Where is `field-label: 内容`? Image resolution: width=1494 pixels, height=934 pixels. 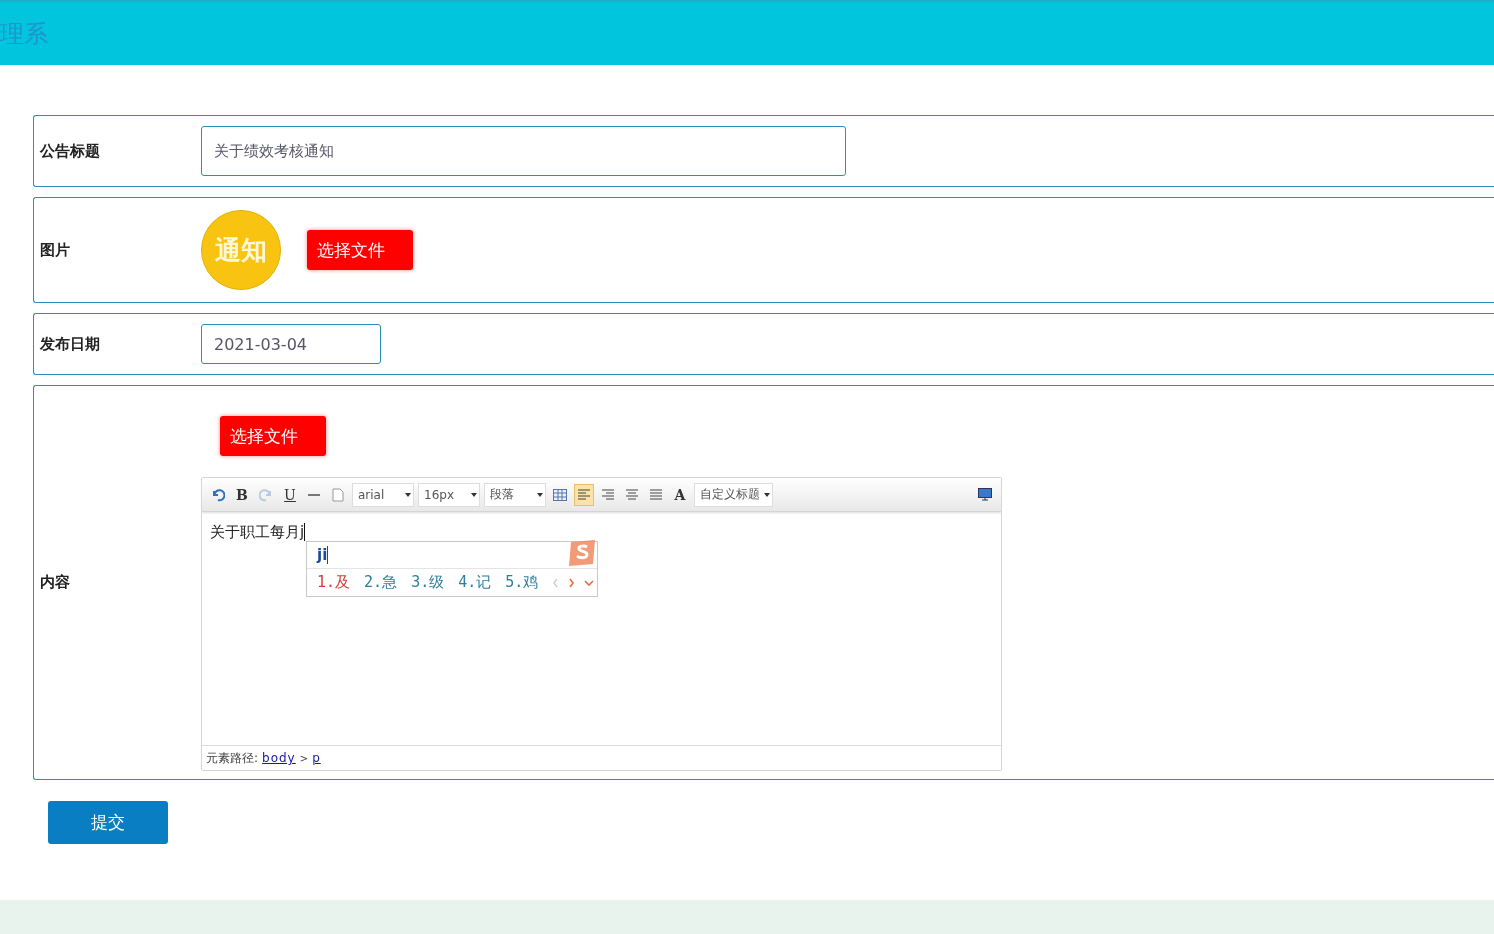
field-label: 内容 is located at coordinates (55, 582).